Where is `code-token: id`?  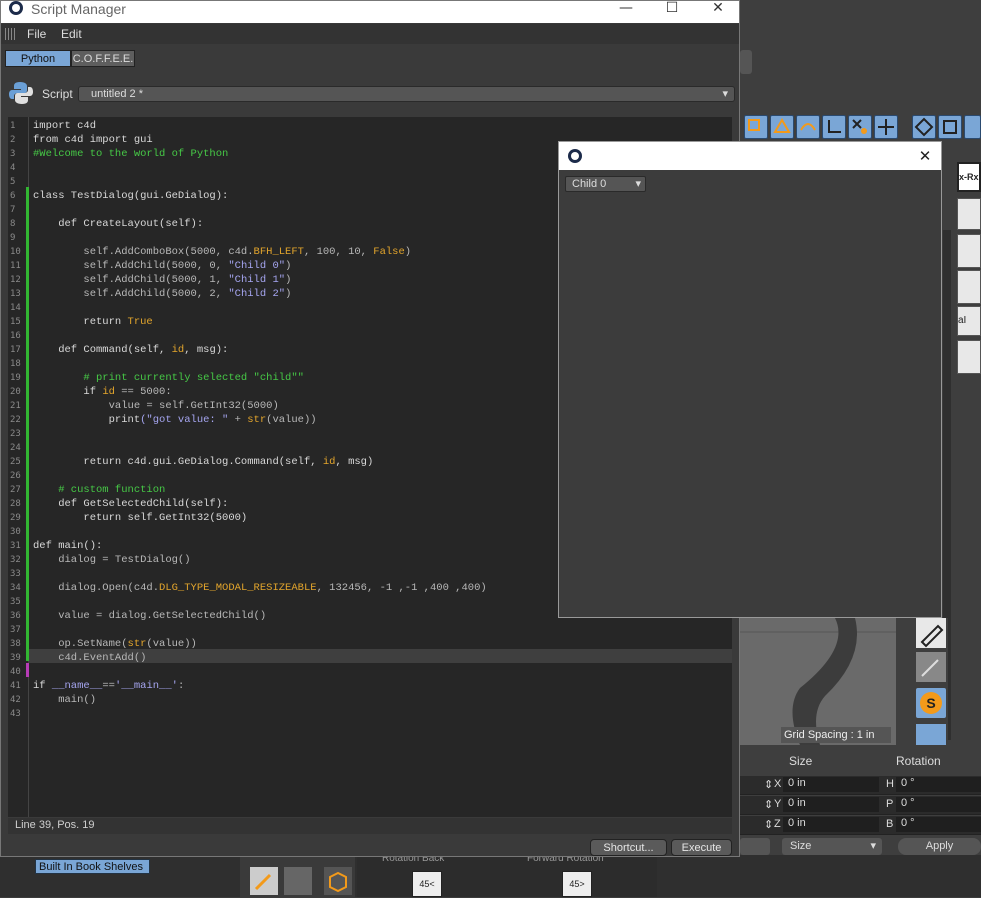
code-token: id is located at coordinates (108, 392).